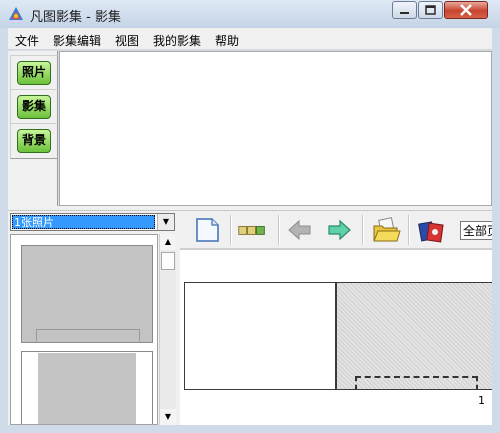 The height and width of the screenshot is (433, 500). I want to click on app-logo-icon, so click(16, 13).